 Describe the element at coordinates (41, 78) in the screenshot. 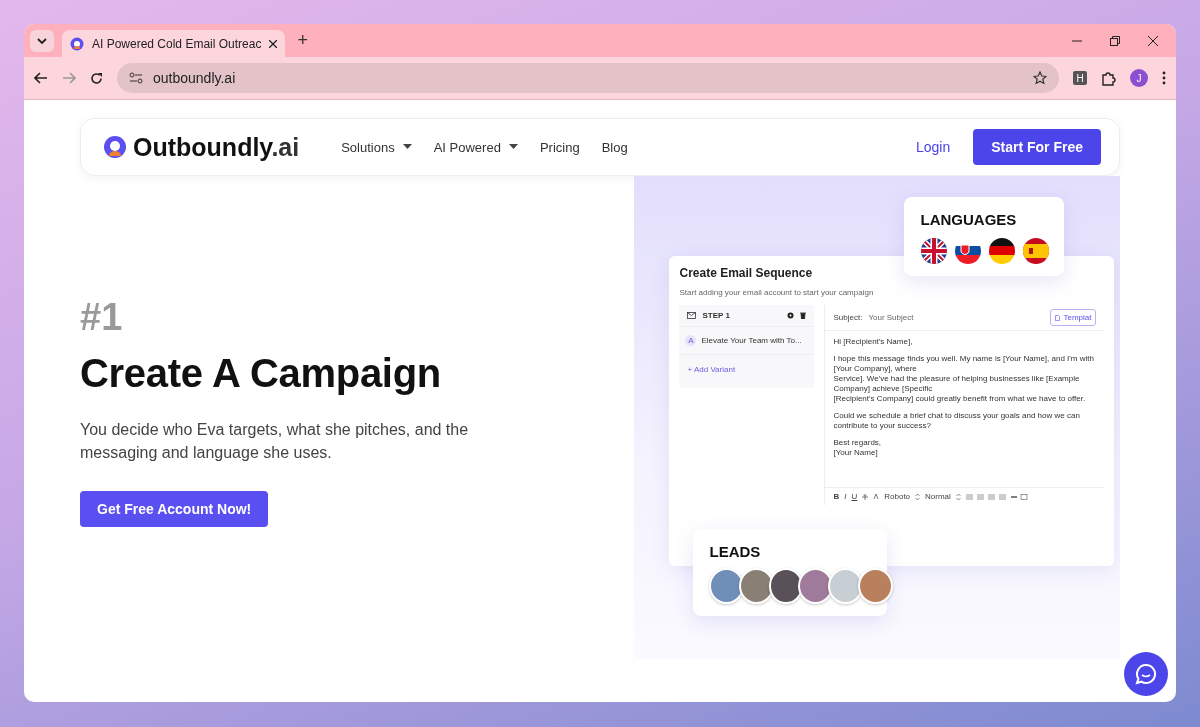

I see `back-arrow-icon` at that location.